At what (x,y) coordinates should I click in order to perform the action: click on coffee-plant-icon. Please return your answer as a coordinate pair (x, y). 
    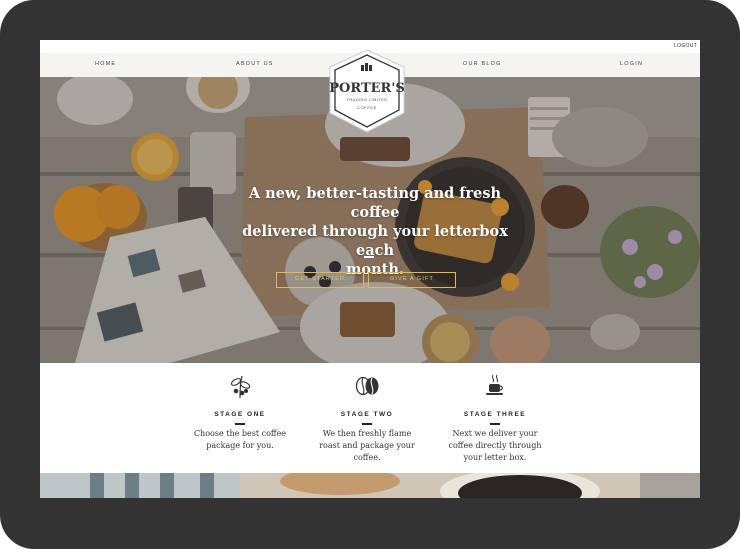
    Looking at the image, I should click on (240, 386).